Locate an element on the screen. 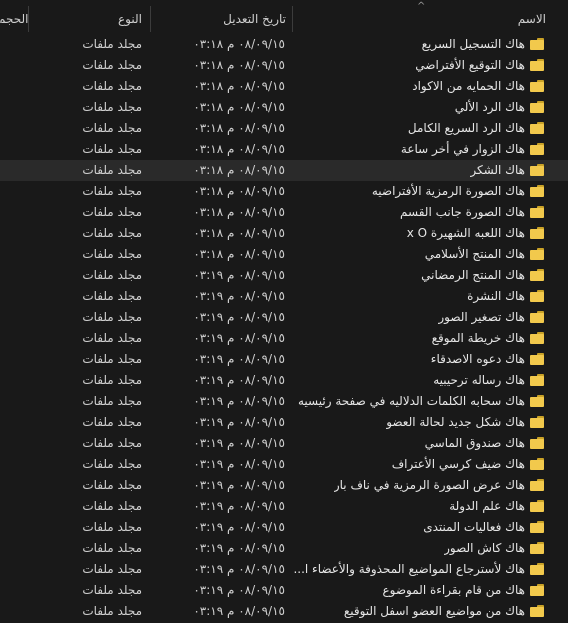 The height and width of the screenshot is (623, 568). file-name: هاك رساله ترحيبيه is located at coordinates (479, 380).